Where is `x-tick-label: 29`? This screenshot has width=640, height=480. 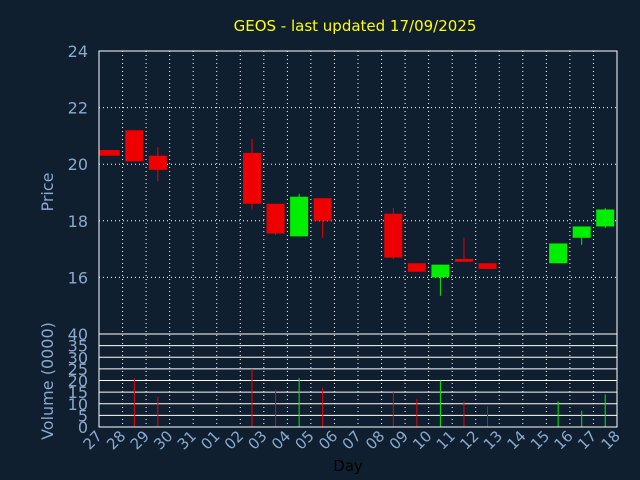 x-tick-label: 29 is located at coordinates (140, 440).